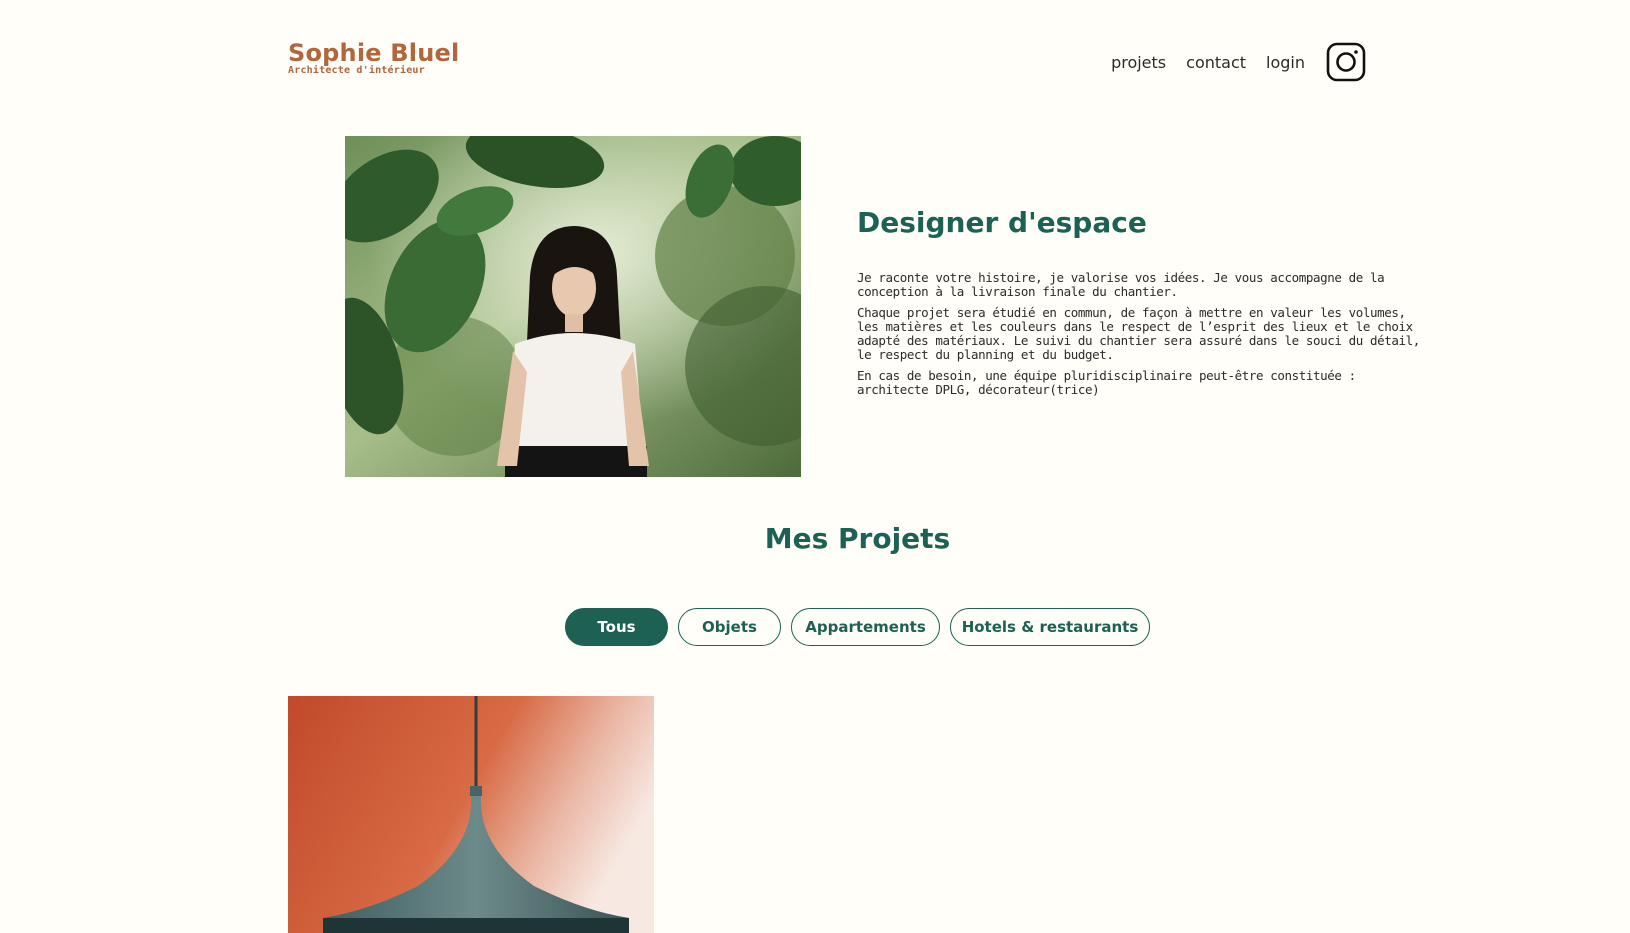  Describe the element at coordinates (374, 53) in the screenshot. I see `logo-title: Sophie Bluel` at that location.